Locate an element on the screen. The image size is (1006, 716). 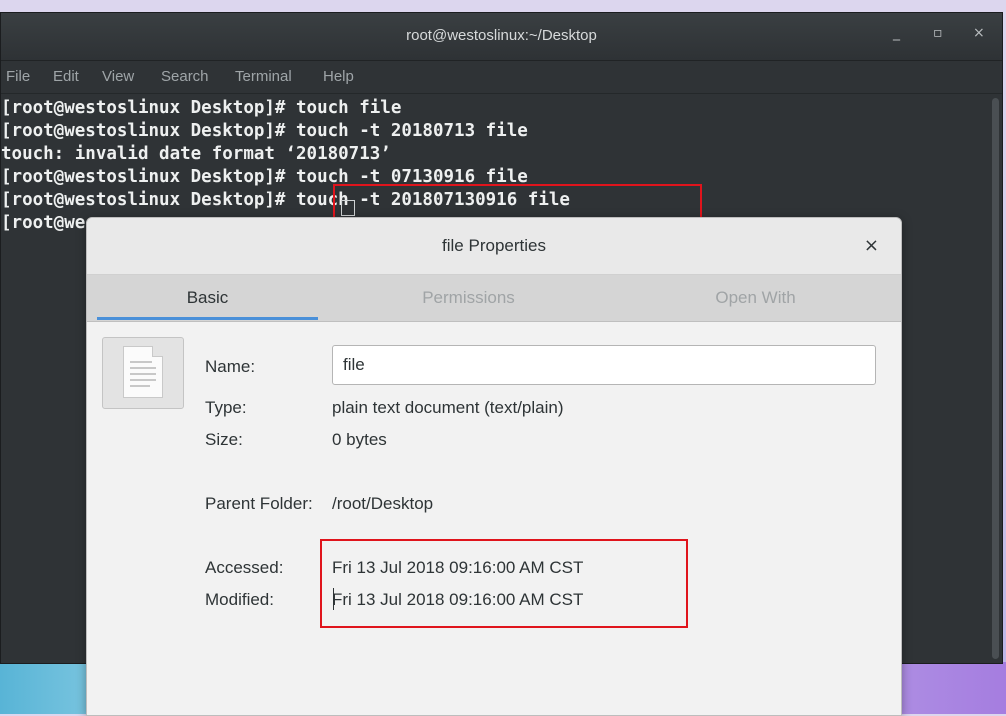
highlight-box-timestamps is located at coordinates (504, 583).